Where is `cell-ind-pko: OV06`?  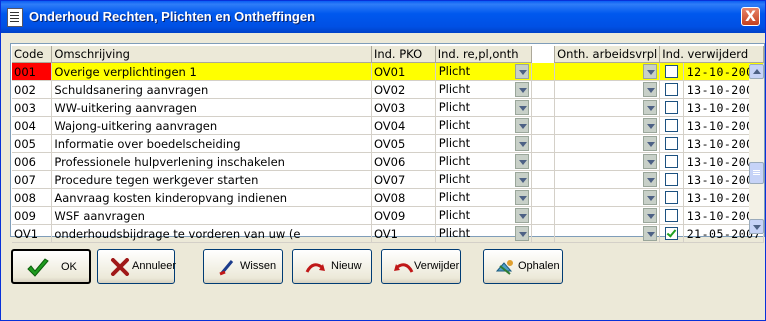 cell-ind-pko: OV06 is located at coordinates (403, 161).